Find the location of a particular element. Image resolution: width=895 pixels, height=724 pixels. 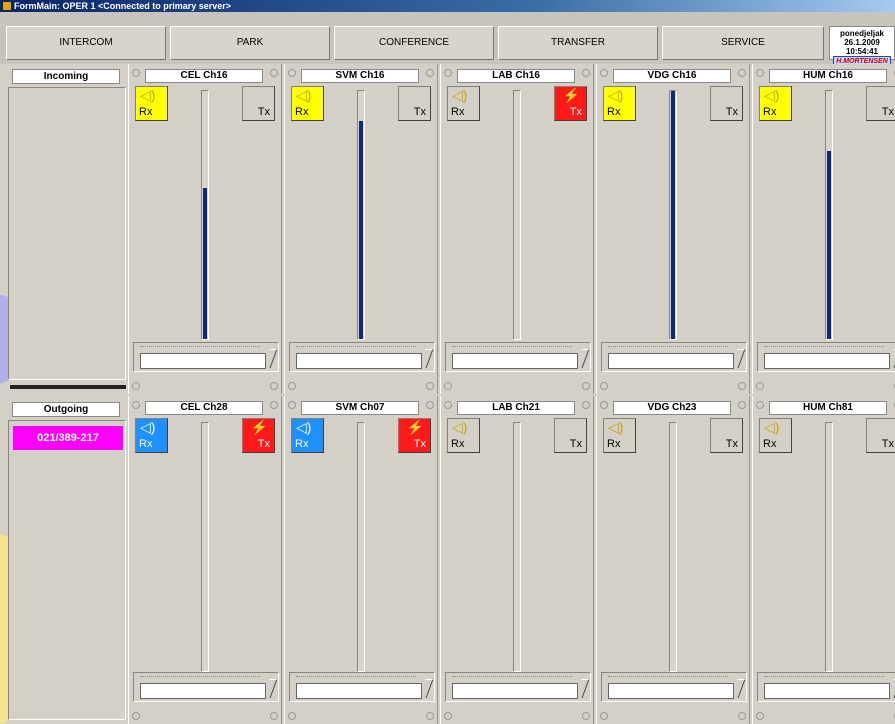

channel-name: HUM Ch16 is located at coordinates (828, 76).